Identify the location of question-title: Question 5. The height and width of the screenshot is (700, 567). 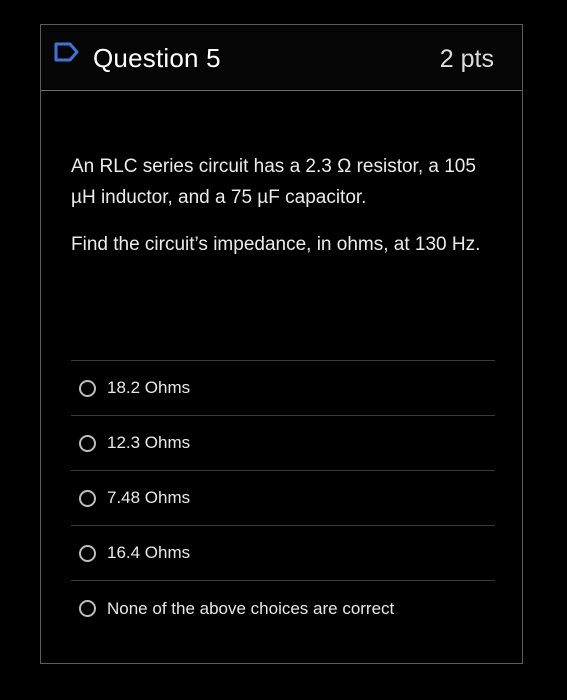
(157, 58).